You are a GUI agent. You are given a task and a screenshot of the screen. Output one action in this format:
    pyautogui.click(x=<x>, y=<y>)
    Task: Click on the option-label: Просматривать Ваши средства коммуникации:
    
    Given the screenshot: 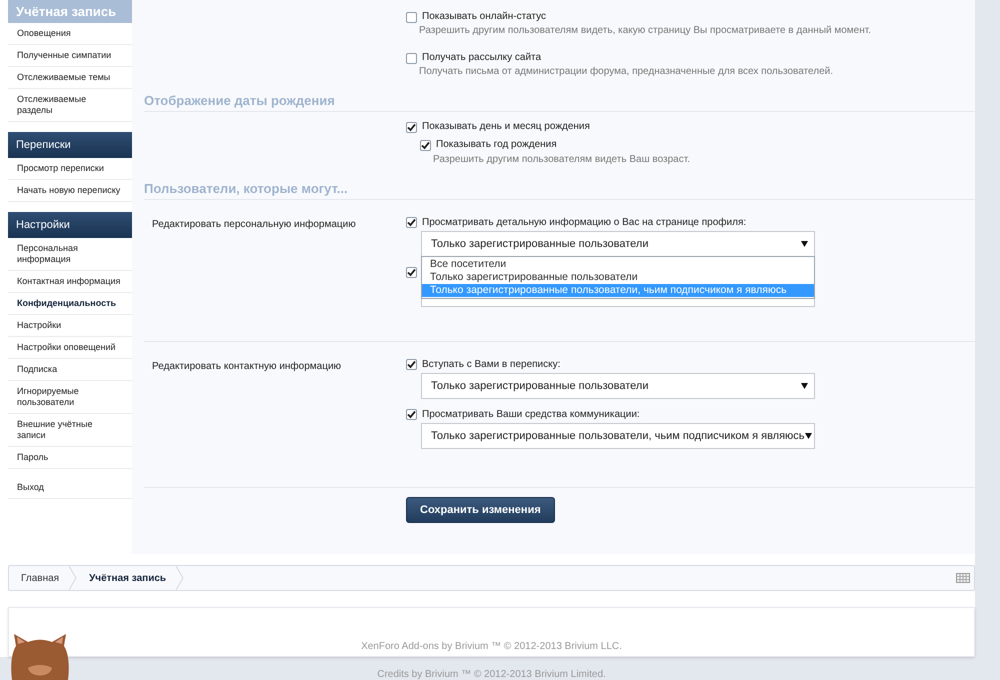 What is the action you would take?
    pyautogui.click(x=531, y=415)
    